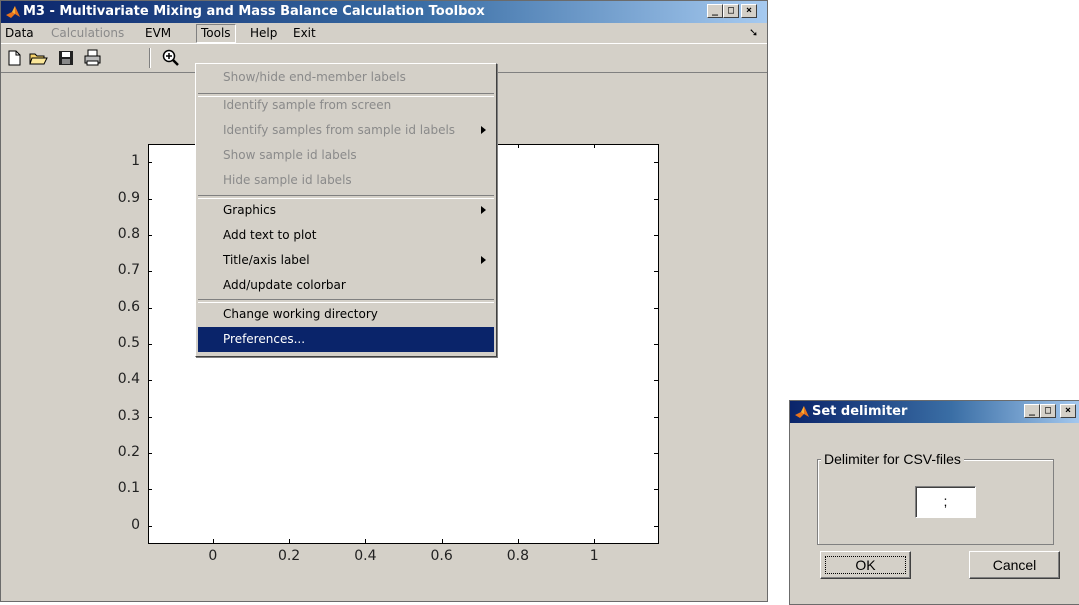 Image resolution: width=1079 pixels, height=605 pixels. I want to click on menu-item-add-update-colorbar: Add/update colorbar, so click(346, 285).